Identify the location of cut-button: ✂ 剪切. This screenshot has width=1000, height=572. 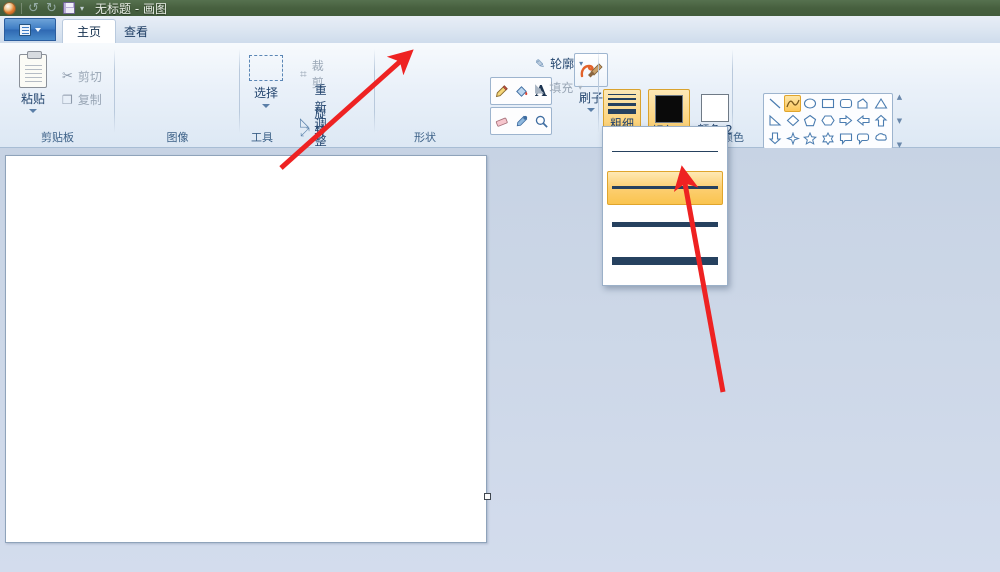
(82, 76).